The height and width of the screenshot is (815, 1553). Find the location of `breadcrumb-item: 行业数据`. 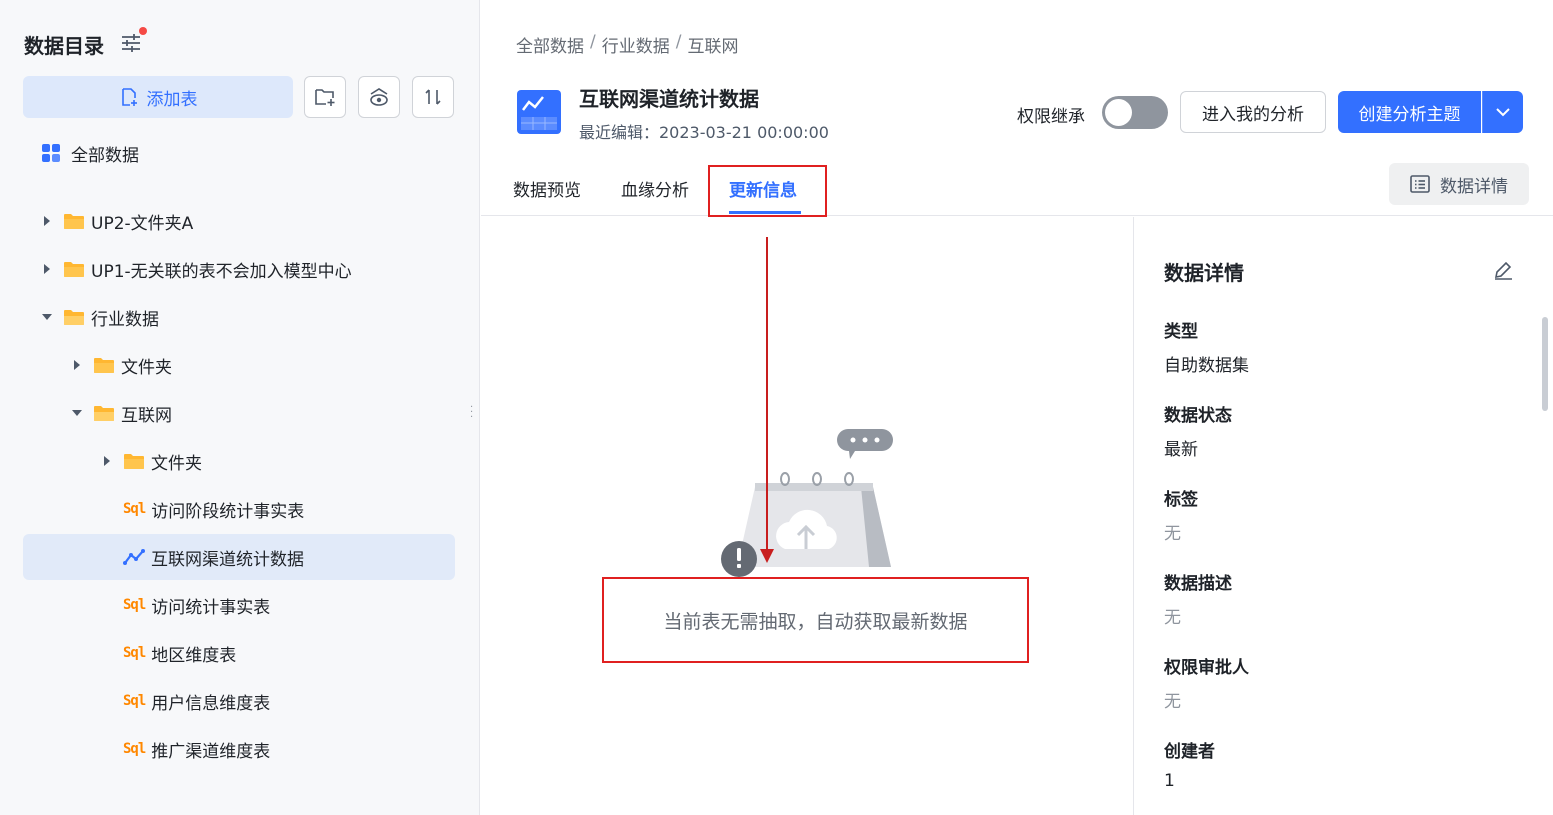

breadcrumb-item: 行业数据 is located at coordinates (636, 44).